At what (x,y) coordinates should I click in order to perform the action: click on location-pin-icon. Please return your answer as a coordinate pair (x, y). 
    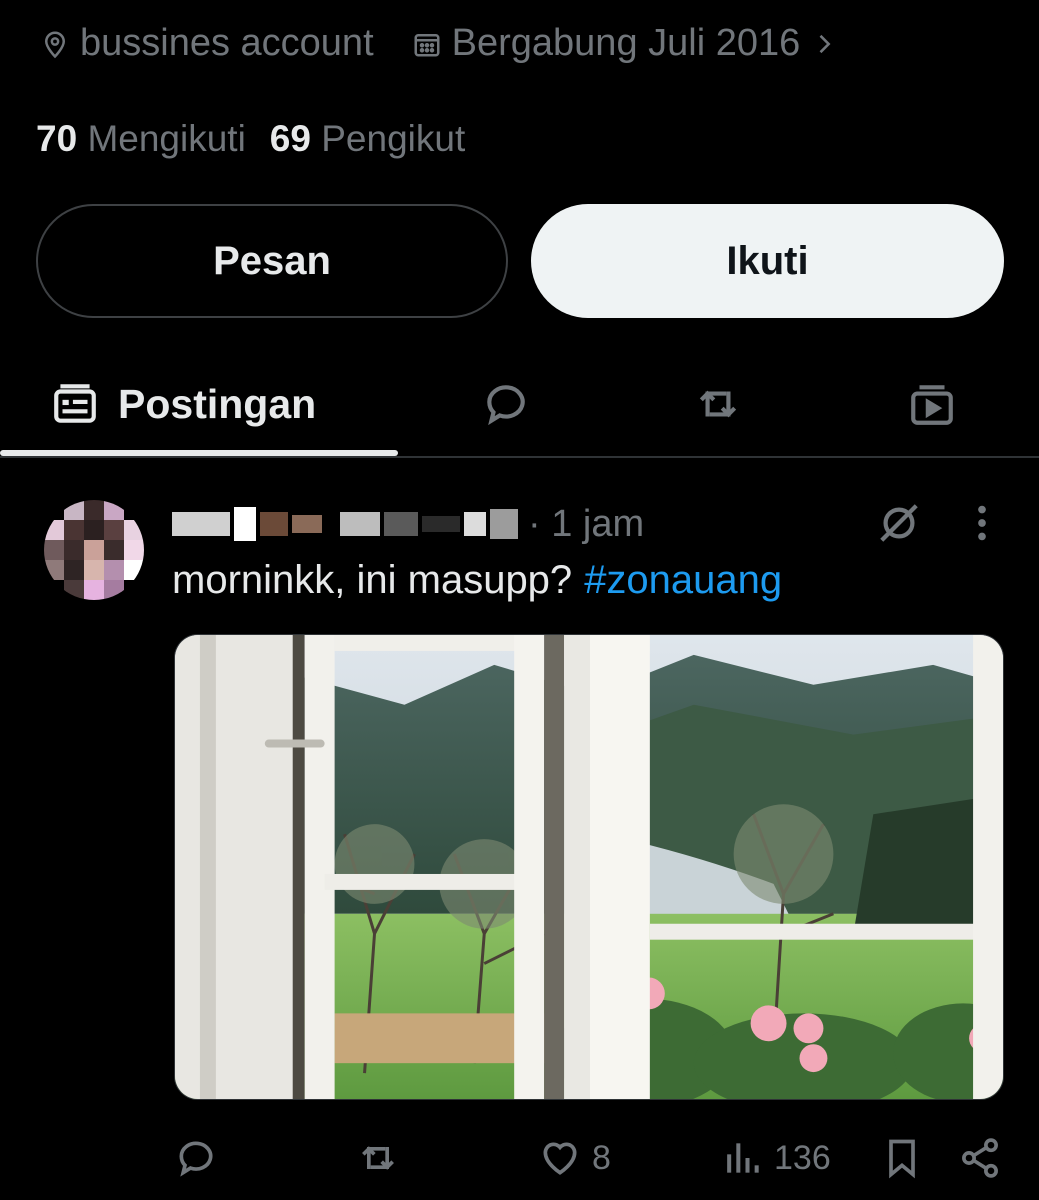
    Looking at the image, I should click on (55, 44).